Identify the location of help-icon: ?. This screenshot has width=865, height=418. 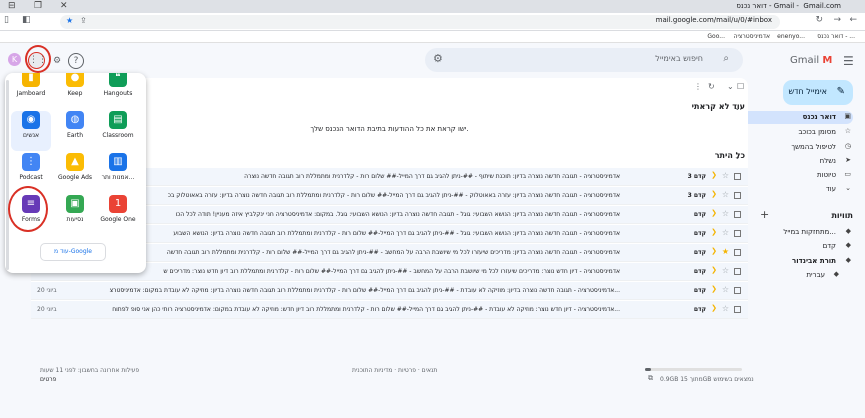
(76, 61).